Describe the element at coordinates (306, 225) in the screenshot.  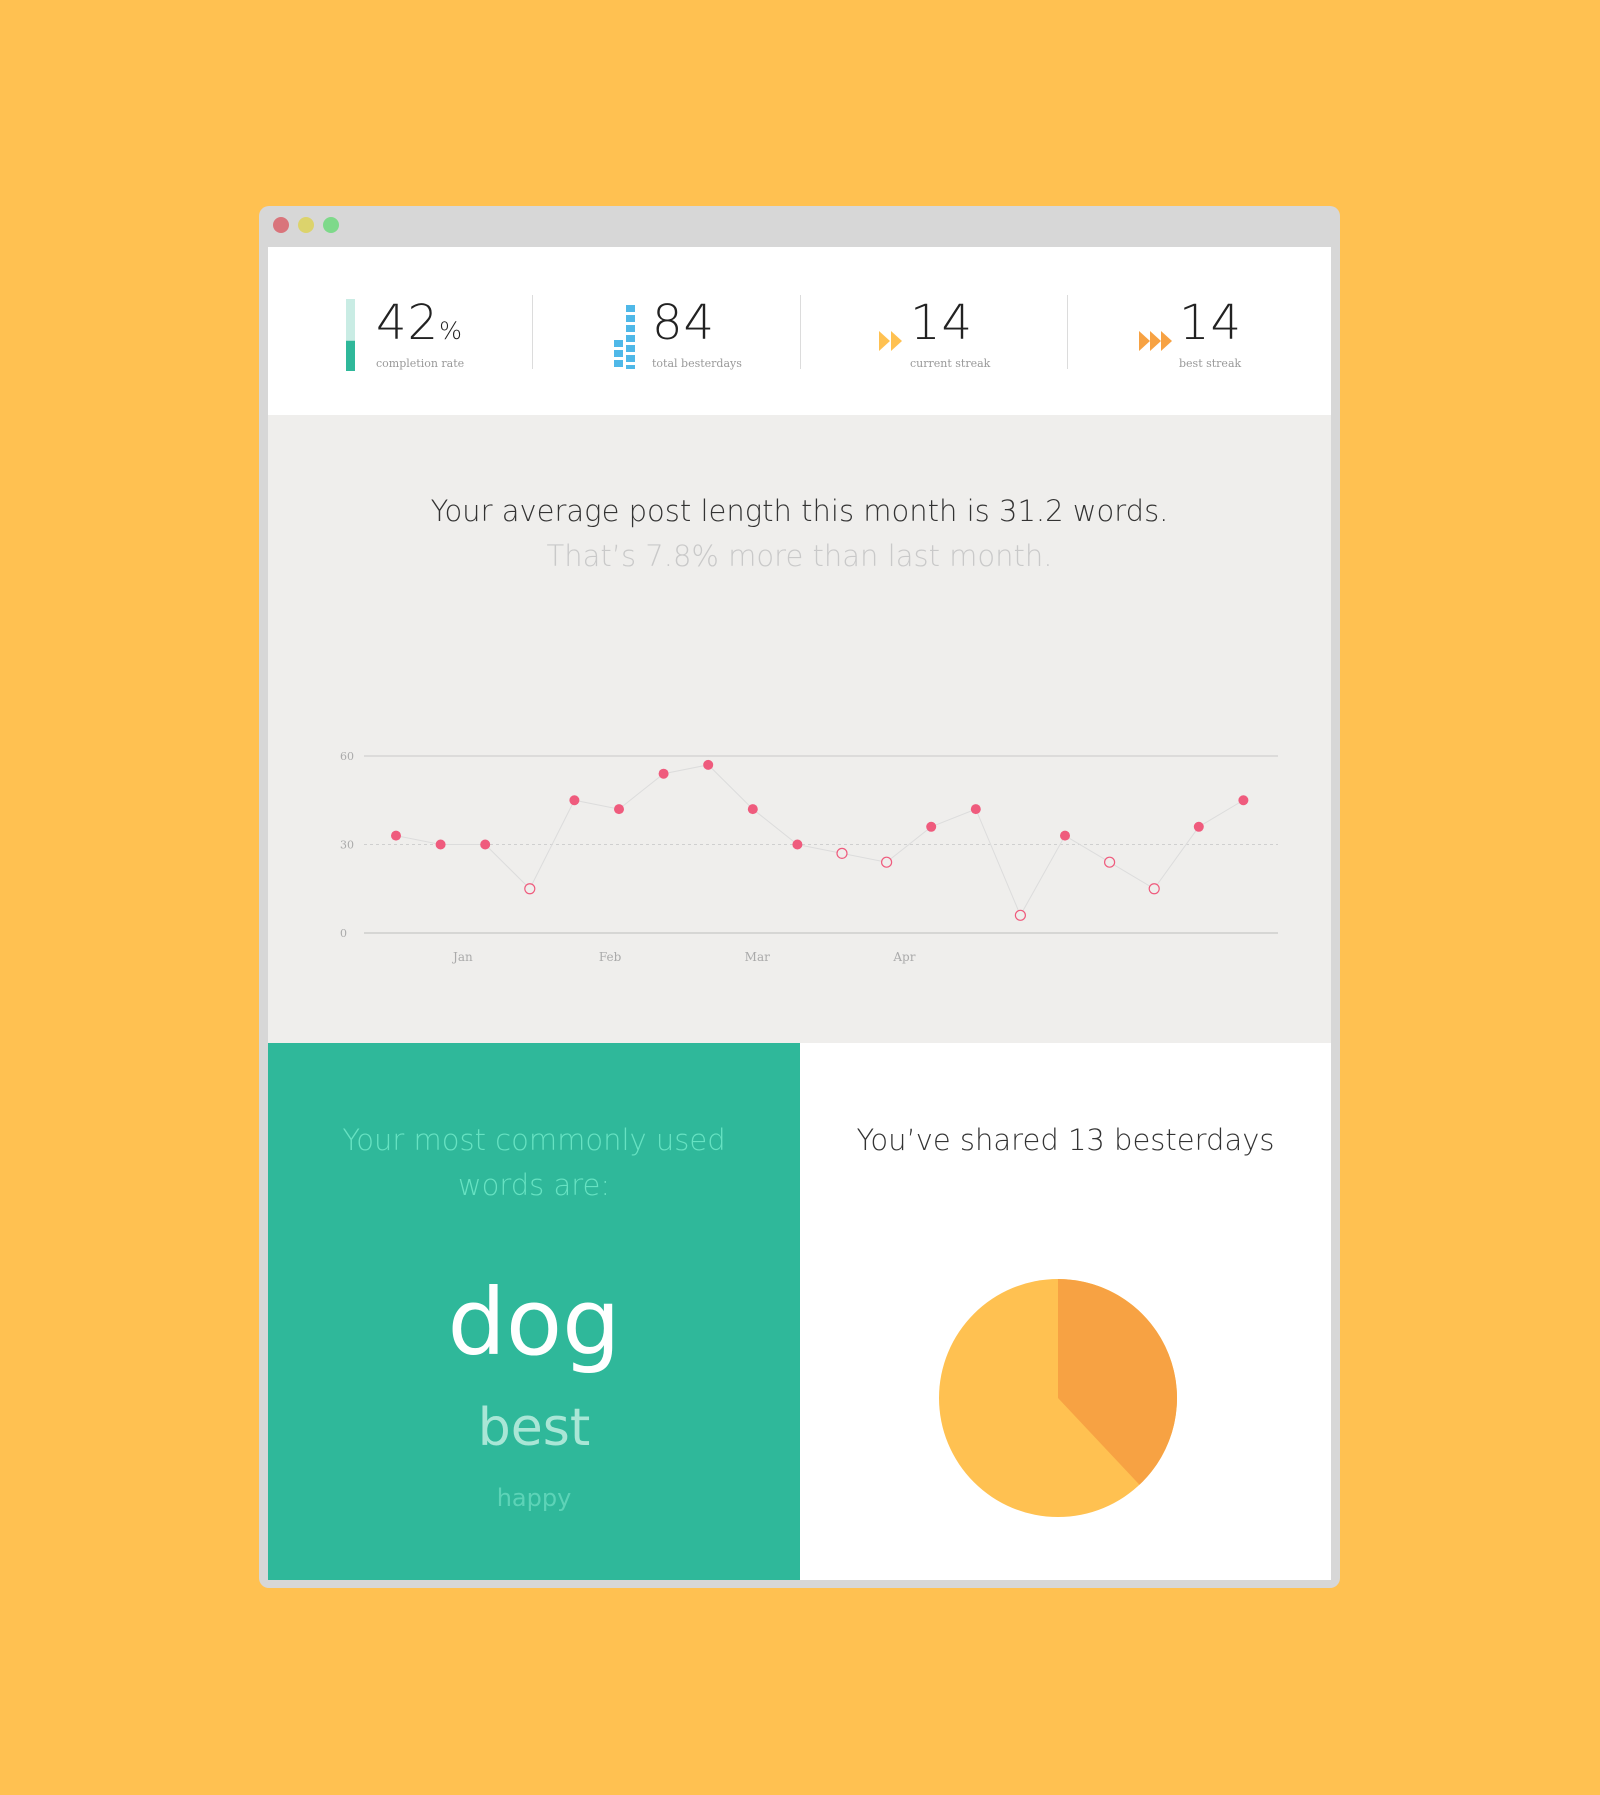
I see `minimize-window-button` at that location.